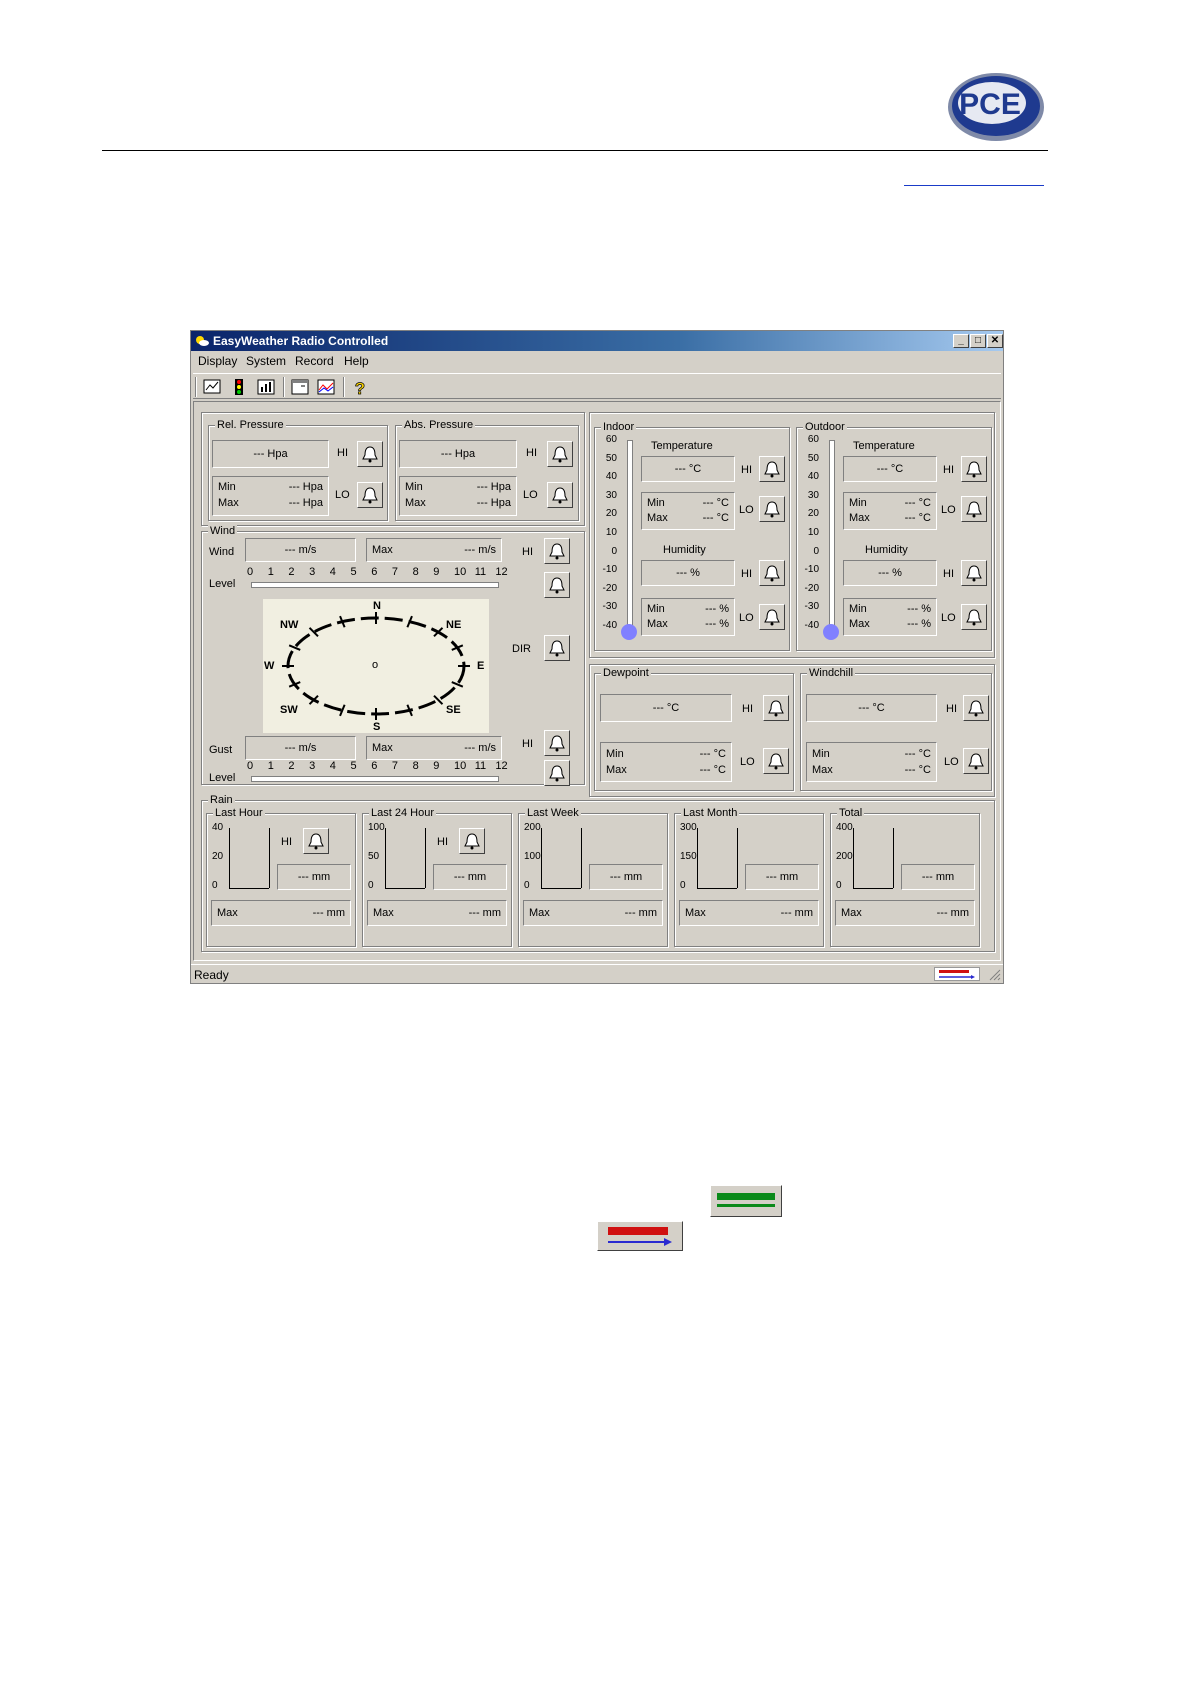  I want to click on menu-record: Record, so click(314, 361).